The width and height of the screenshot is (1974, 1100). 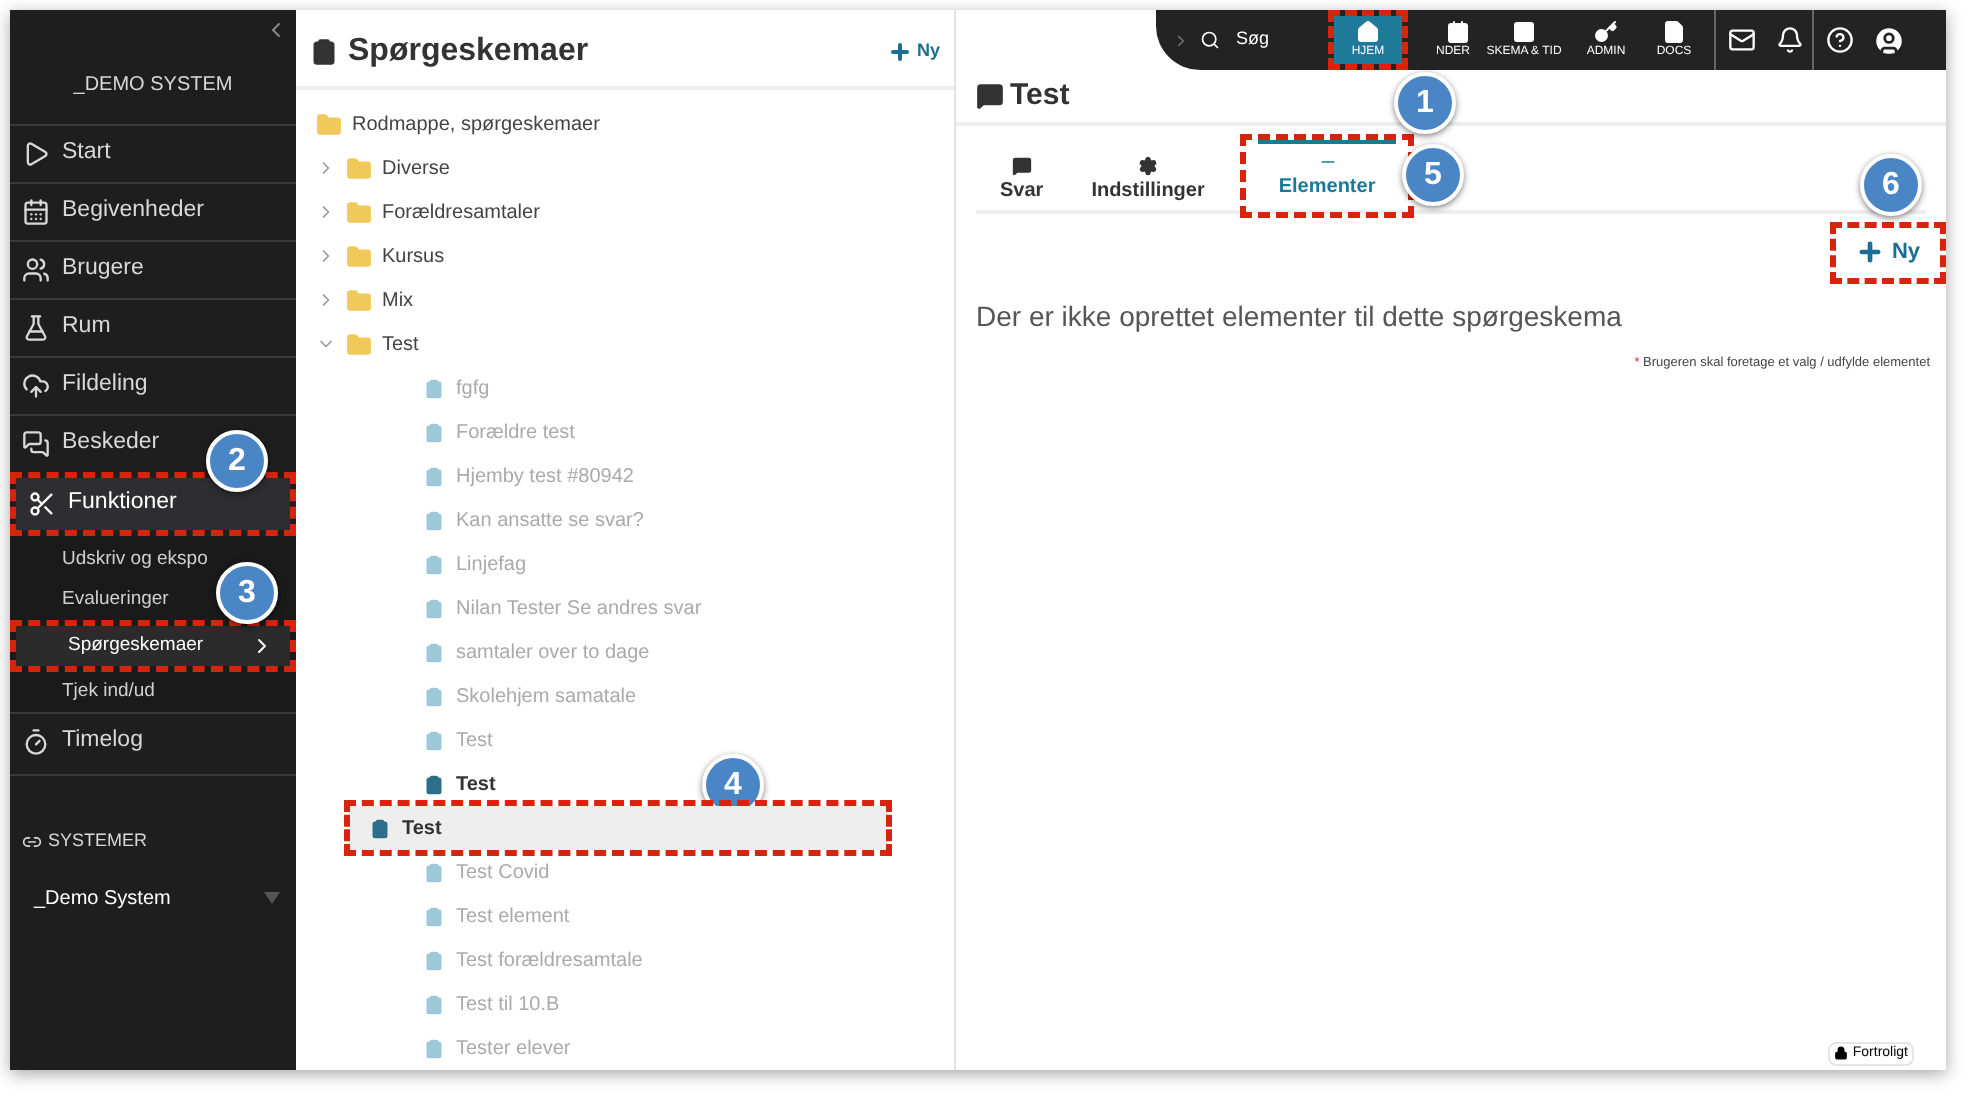 I want to click on survey-icon, so click(x=990, y=96).